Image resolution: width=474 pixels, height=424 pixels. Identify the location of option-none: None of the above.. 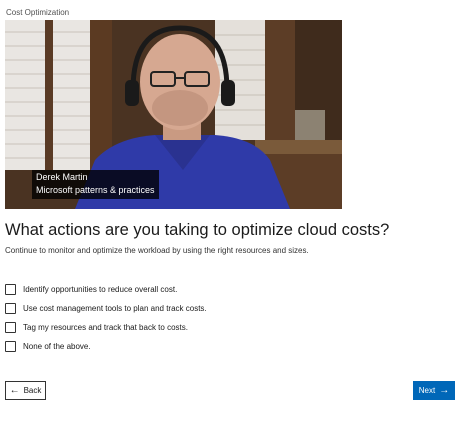
(106, 346).